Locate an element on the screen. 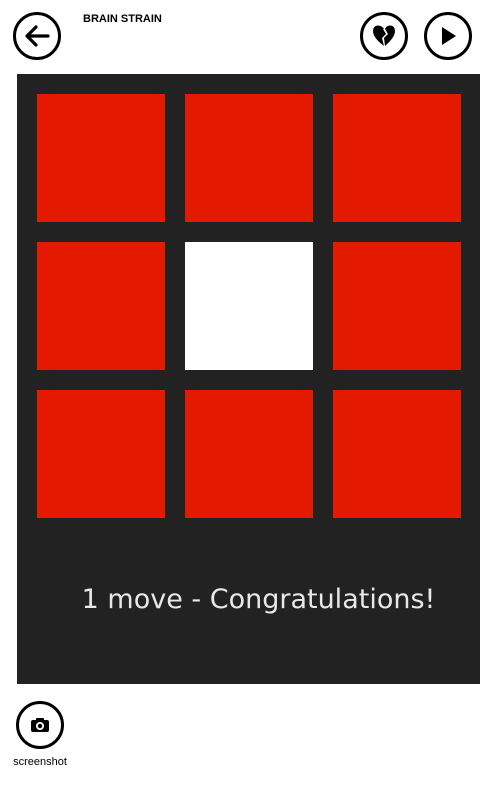 This screenshot has width=480, height=805. tile-r3-c2 is located at coordinates (249, 454).